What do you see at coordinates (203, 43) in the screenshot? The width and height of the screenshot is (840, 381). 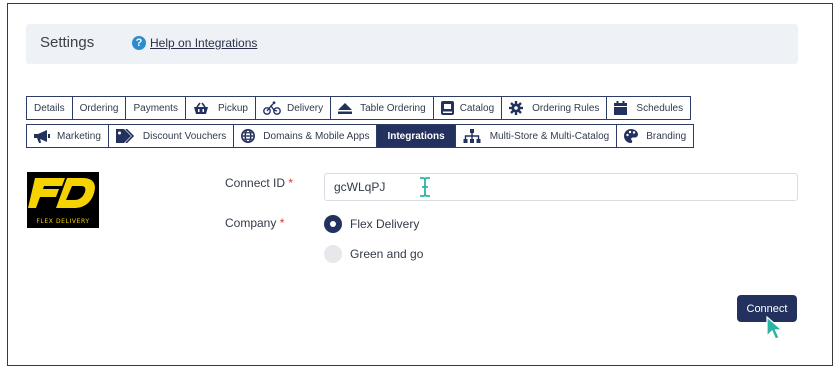 I see `help-link: Help on Integrations` at bounding box center [203, 43].